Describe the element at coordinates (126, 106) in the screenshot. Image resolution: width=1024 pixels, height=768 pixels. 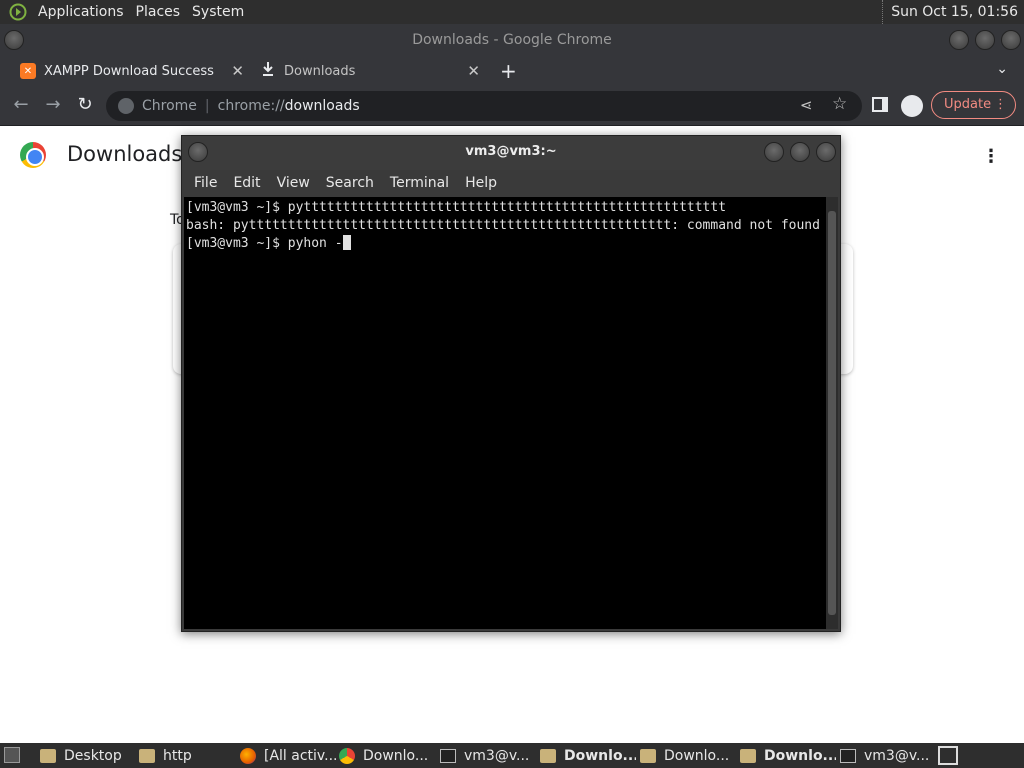
I see `chrome-site-icon` at that location.